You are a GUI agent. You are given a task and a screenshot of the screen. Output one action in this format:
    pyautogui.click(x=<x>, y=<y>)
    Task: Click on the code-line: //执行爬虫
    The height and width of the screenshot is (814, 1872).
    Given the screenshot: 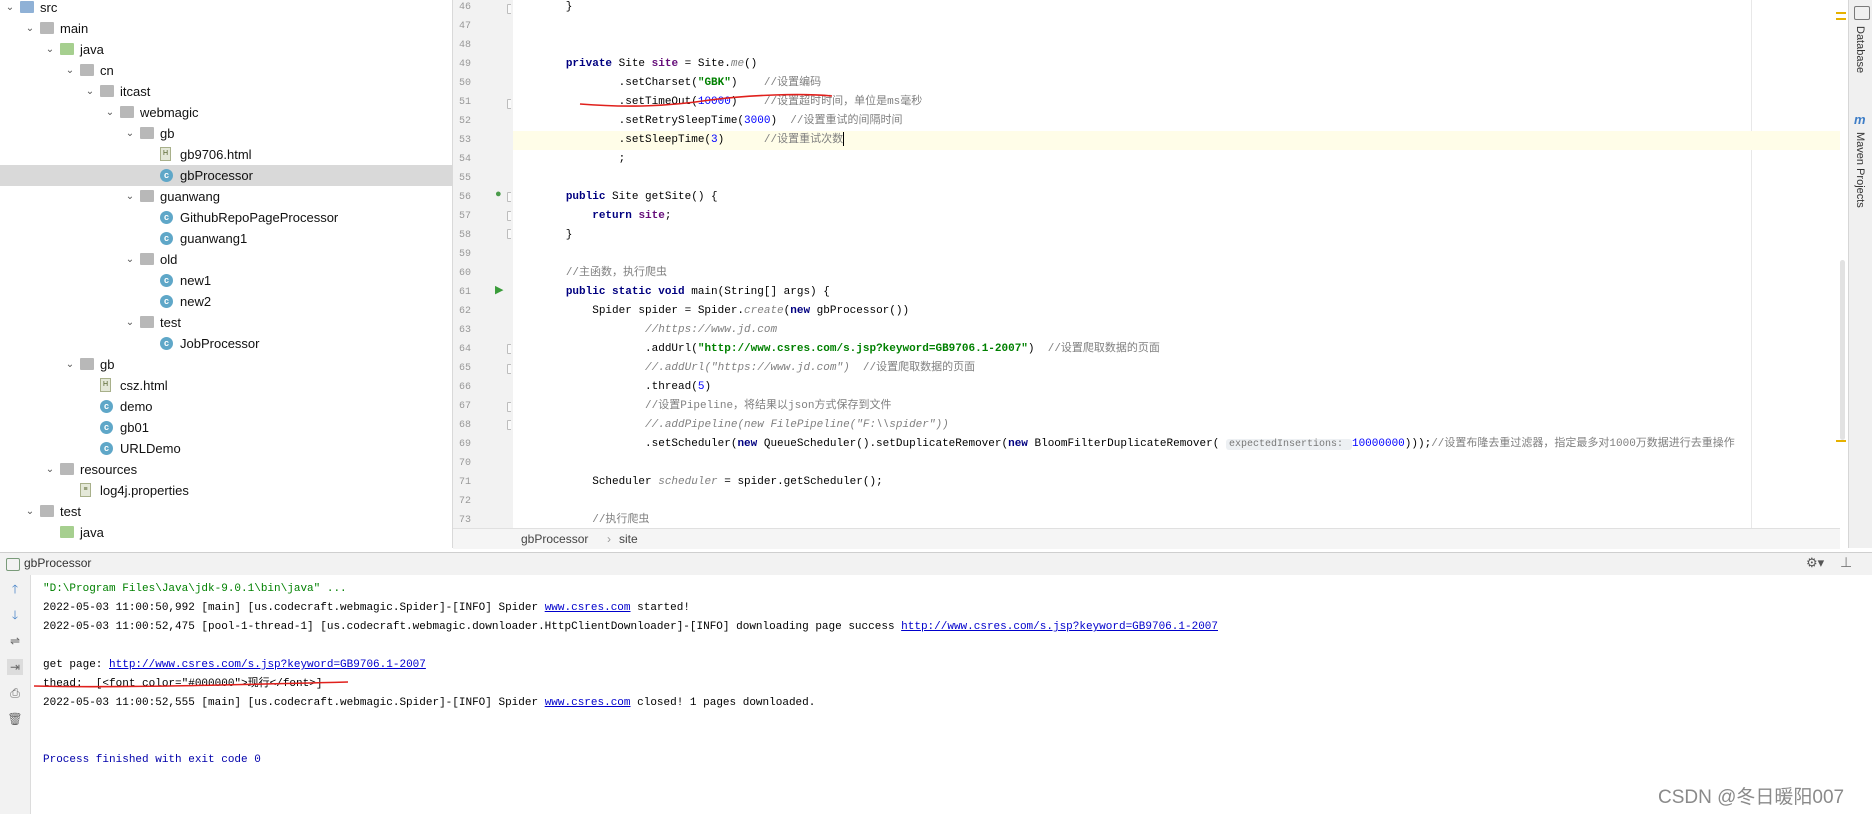 What is the action you would take?
    pyautogui.click(x=1176, y=519)
    